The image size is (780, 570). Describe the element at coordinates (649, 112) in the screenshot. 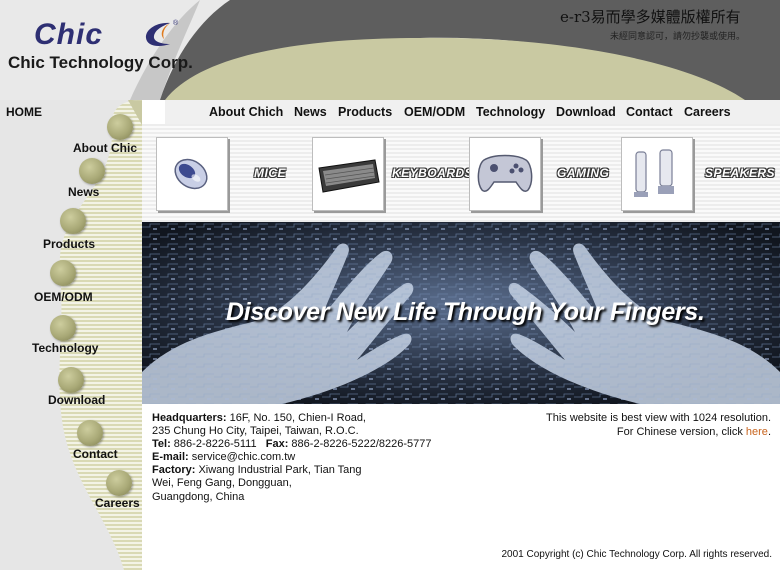

I see `top-nav-contact: Contact` at that location.